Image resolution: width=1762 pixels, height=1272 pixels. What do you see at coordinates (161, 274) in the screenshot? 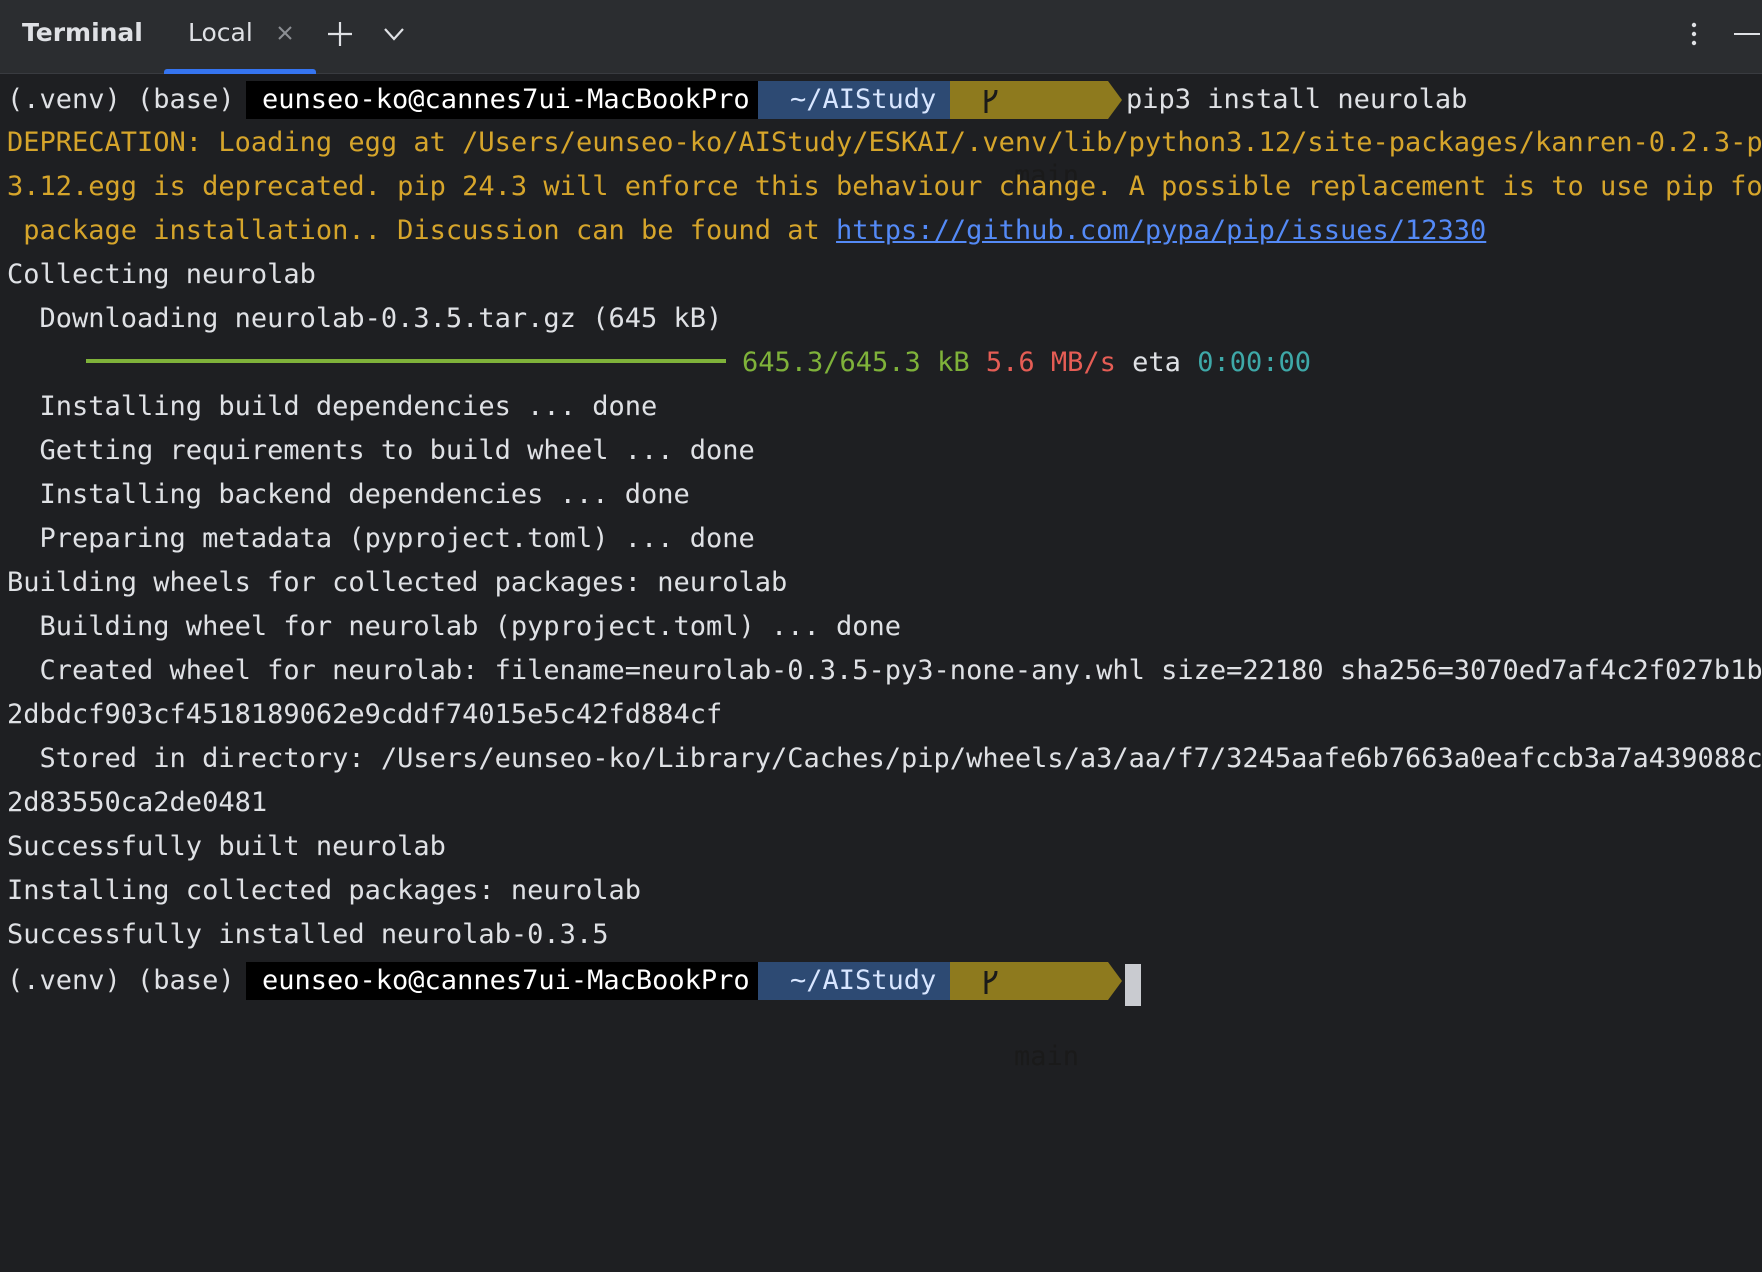
I see `output-line: Collecting neurolab` at bounding box center [161, 274].